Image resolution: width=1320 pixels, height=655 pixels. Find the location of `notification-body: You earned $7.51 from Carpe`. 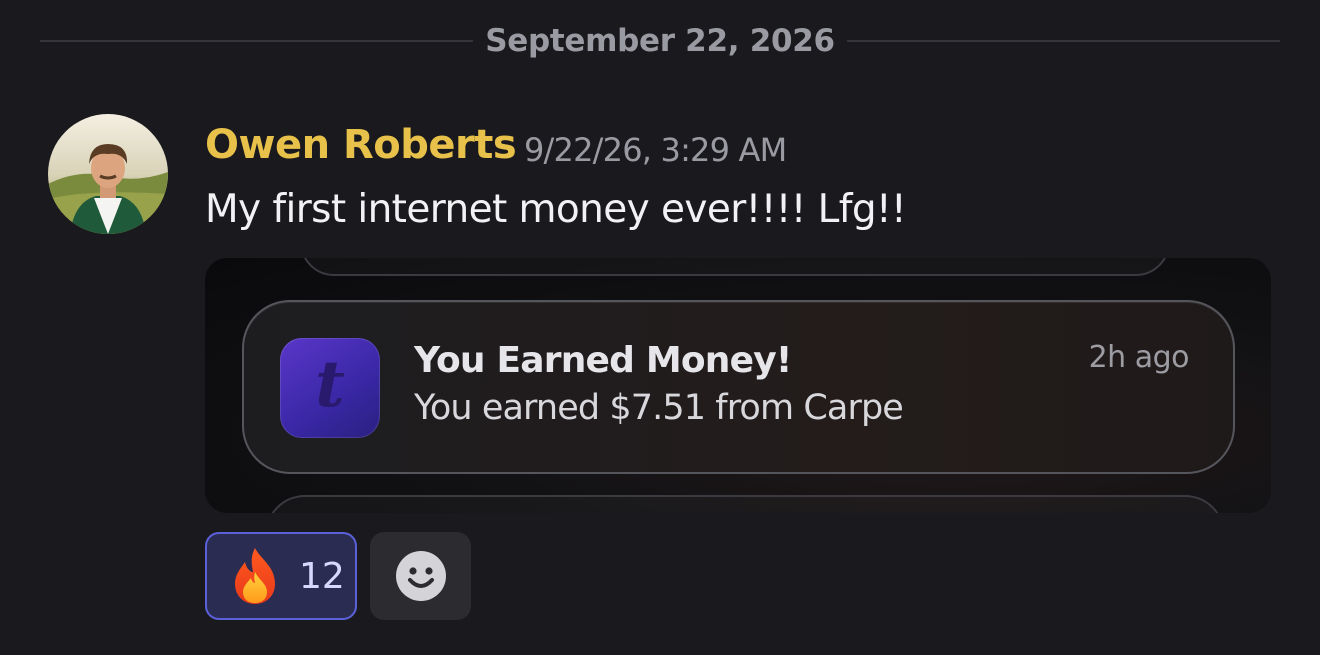

notification-body: You earned $7.51 from Carpe is located at coordinates (659, 408).